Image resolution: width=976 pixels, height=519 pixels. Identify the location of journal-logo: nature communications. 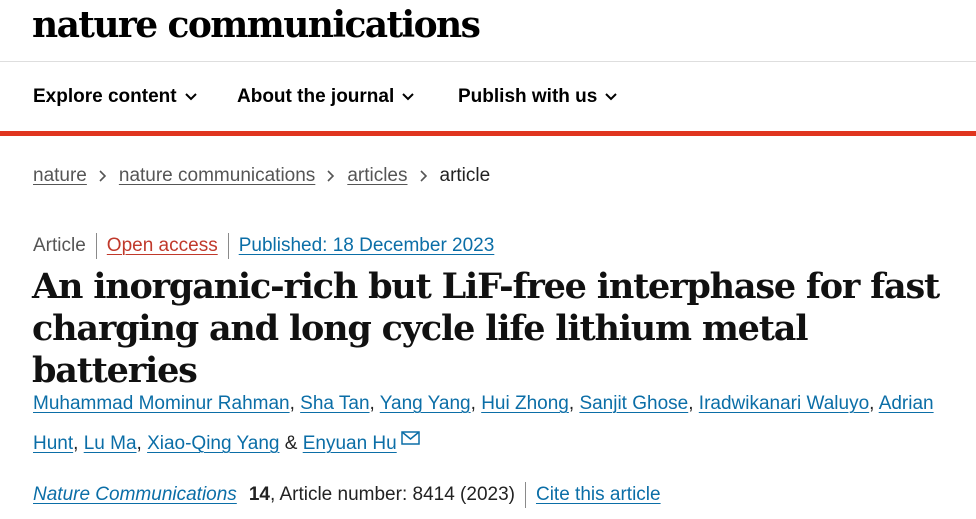
(256, 25).